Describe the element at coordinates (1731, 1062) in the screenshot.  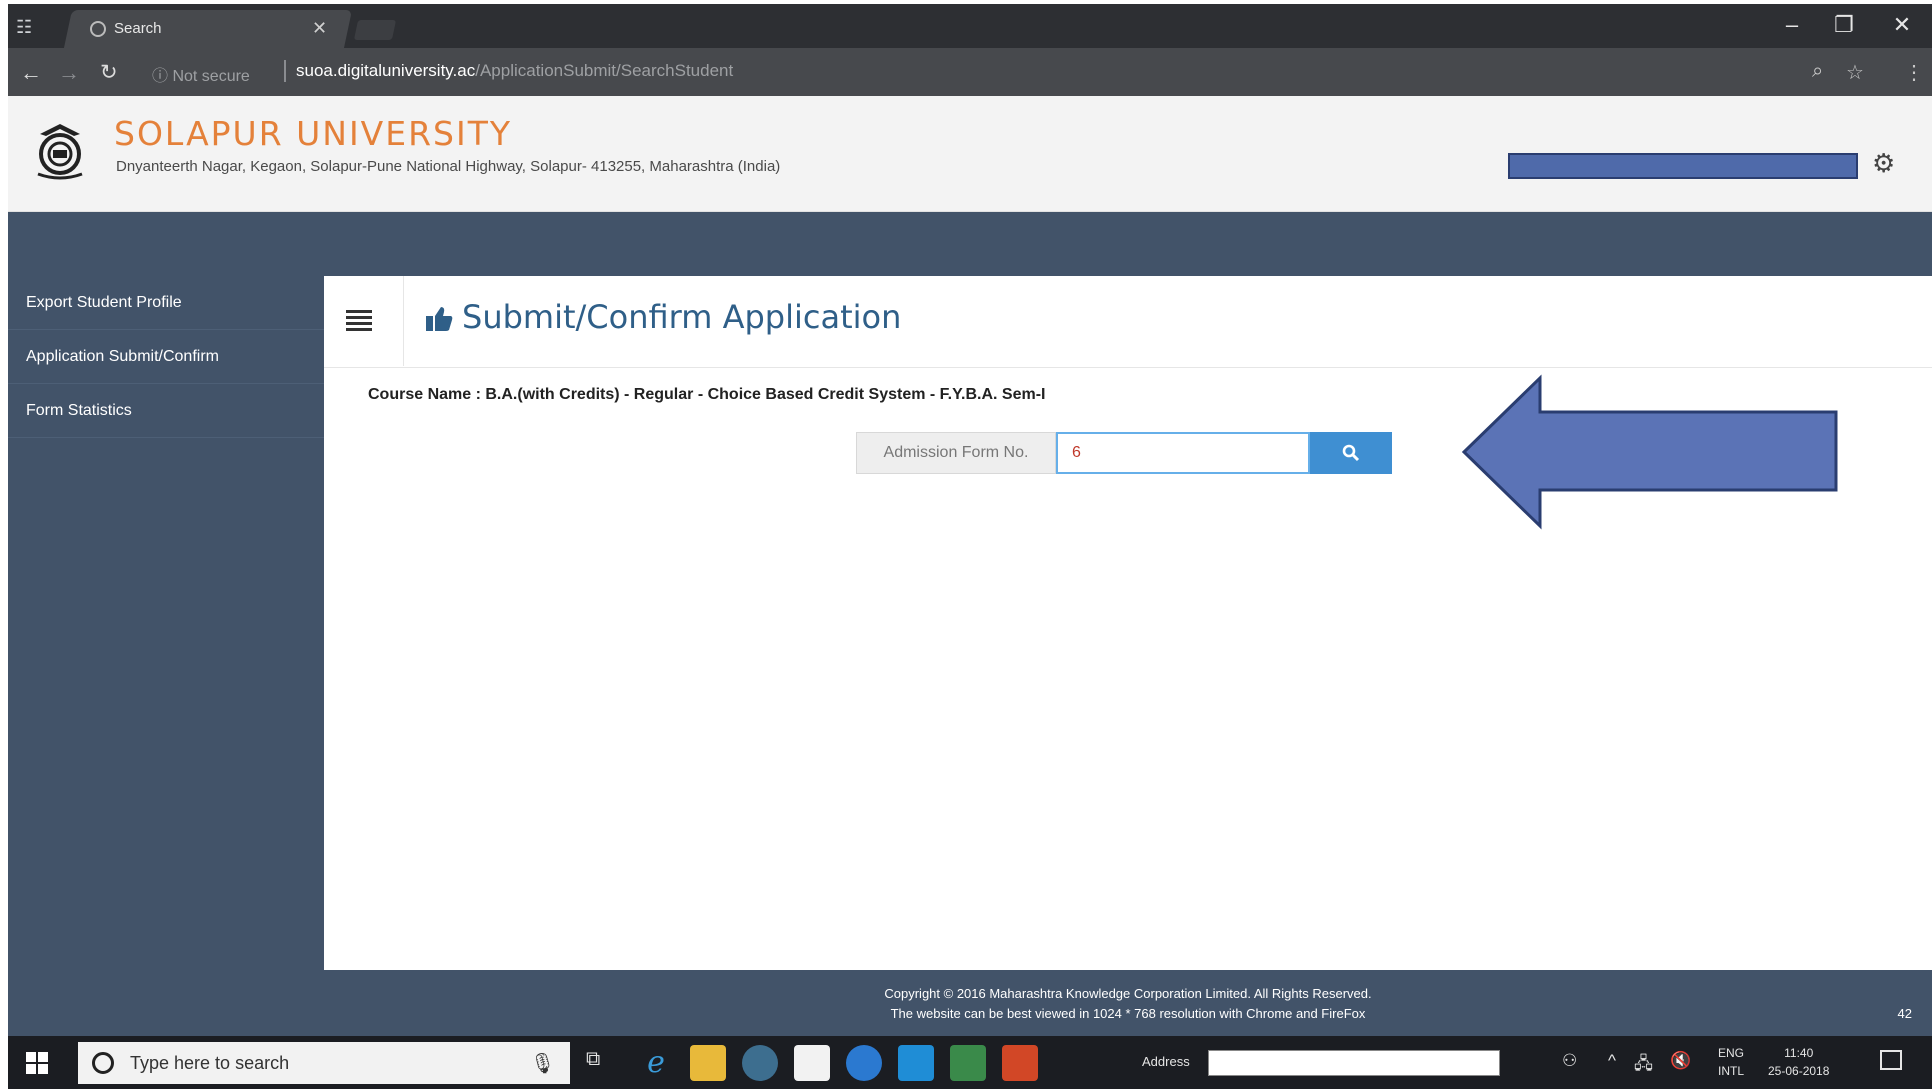
I see `language-indicator: ENG INTL` at that location.